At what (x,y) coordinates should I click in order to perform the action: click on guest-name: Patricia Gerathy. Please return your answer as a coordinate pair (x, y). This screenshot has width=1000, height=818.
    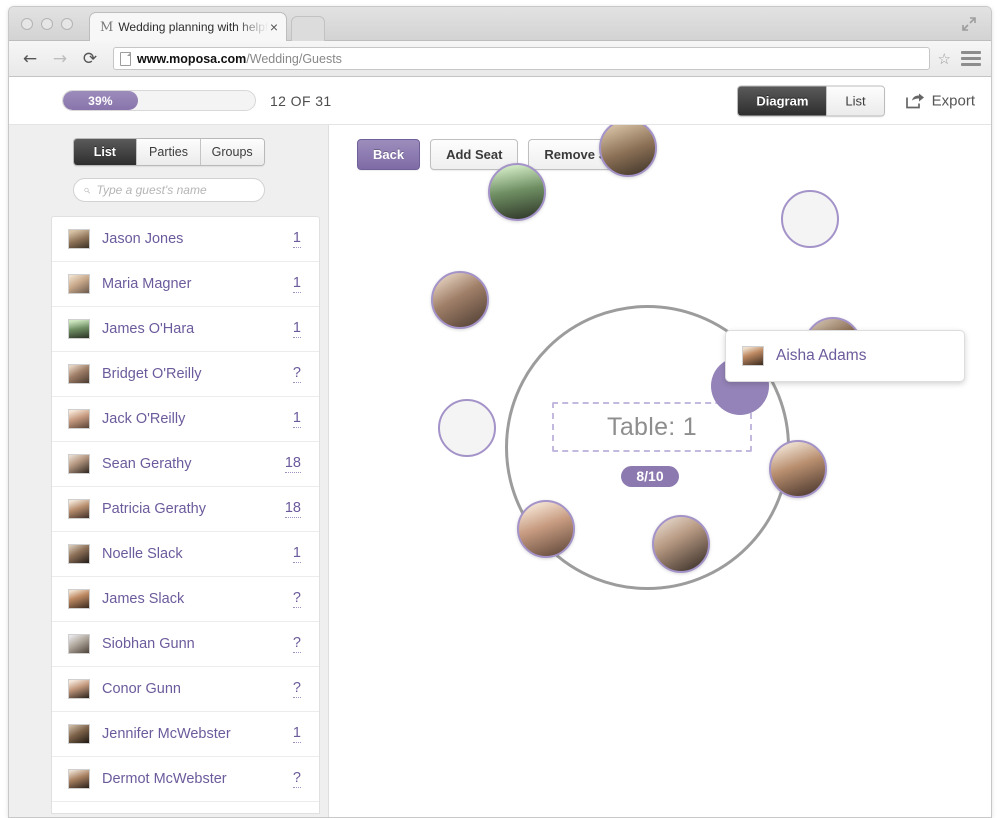
    Looking at the image, I should click on (154, 509).